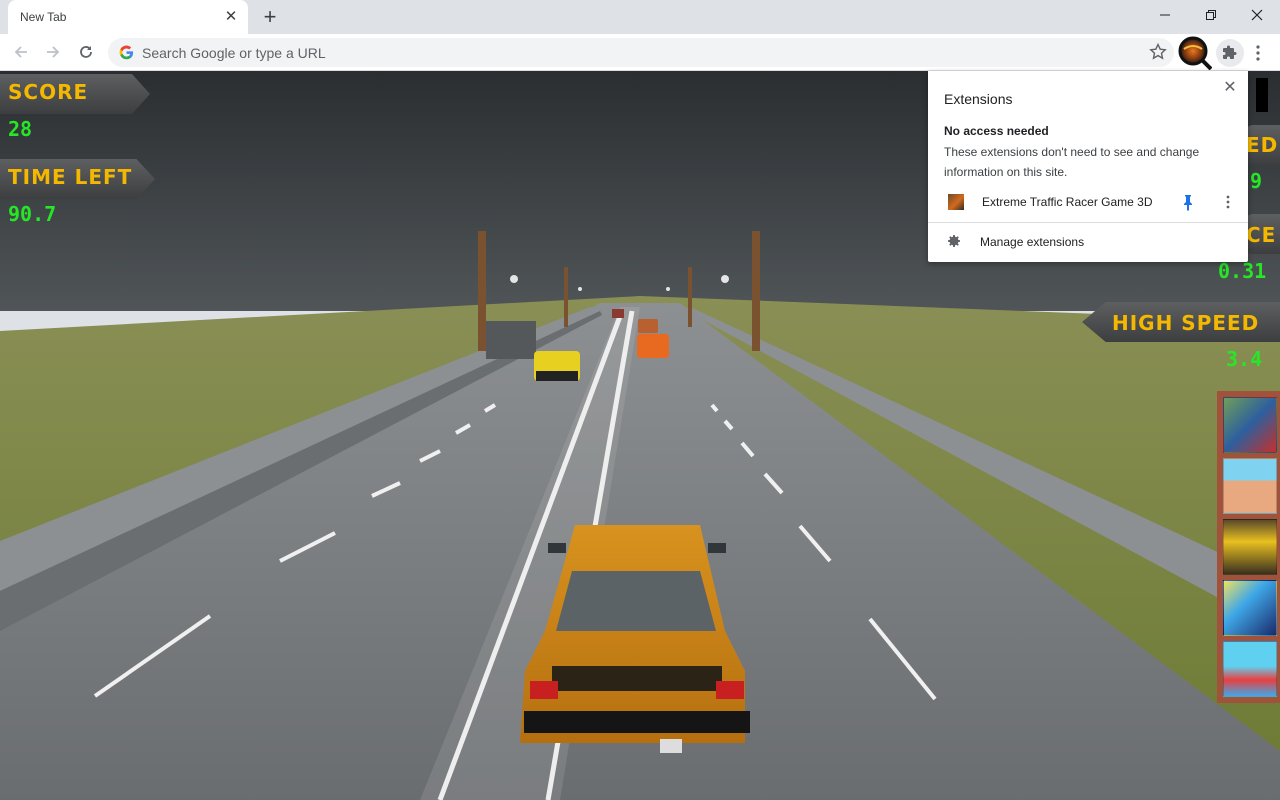  What do you see at coordinates (1088, 222) in the screenshot?
I see `popup-divider` at bounding box center [1088, 222].